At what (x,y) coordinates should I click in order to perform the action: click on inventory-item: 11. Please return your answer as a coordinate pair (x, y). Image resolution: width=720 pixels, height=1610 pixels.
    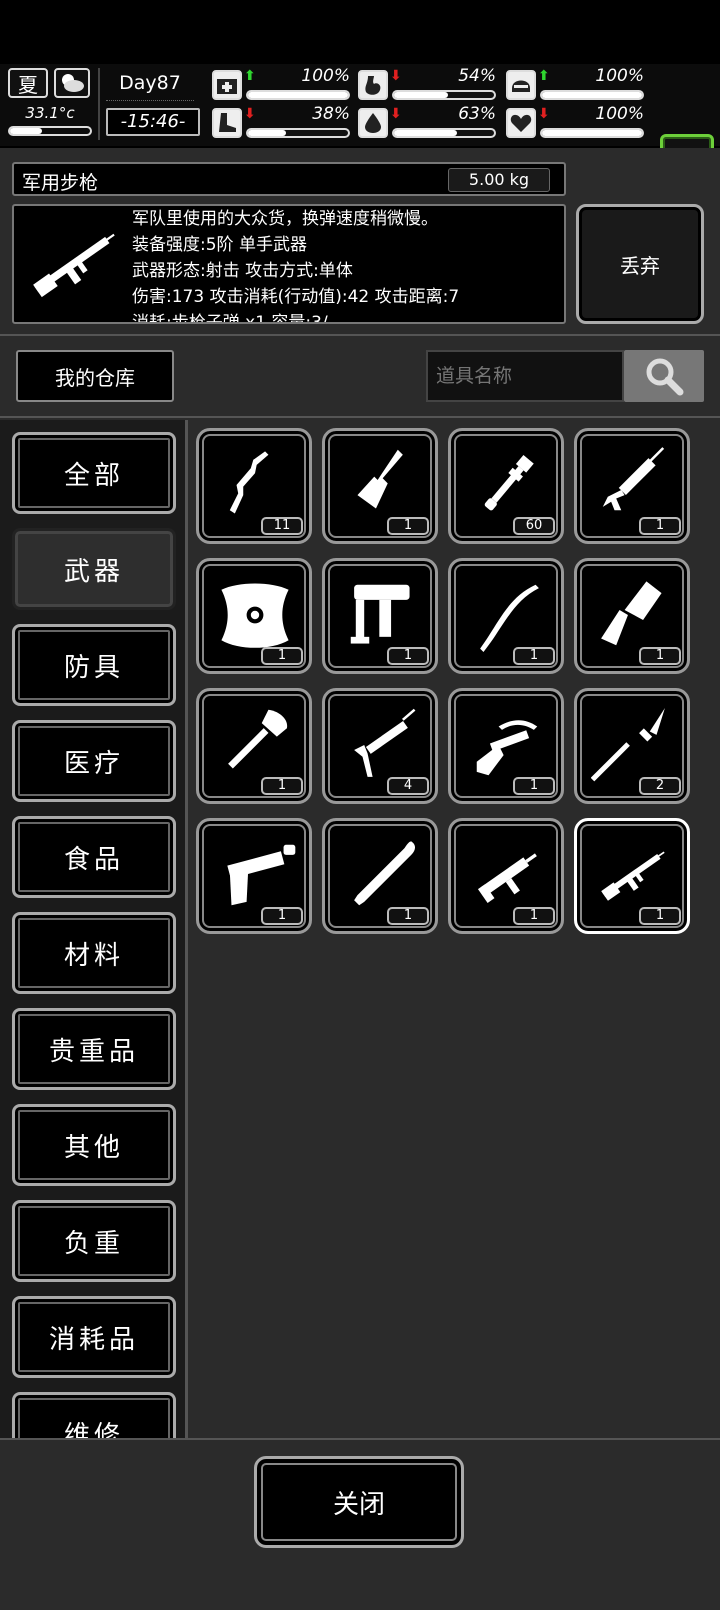
    Looking at the image, I should click on (254, 486).